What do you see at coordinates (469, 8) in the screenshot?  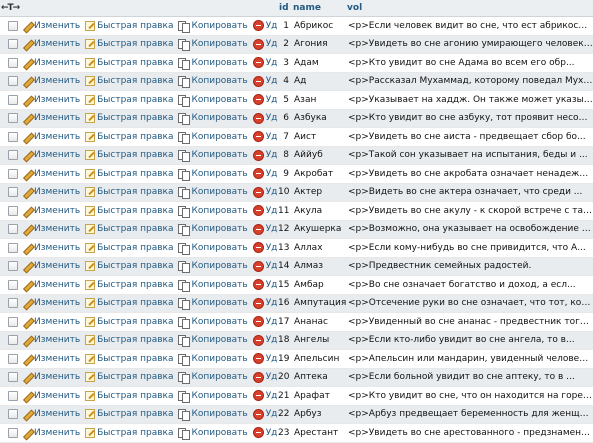 I see `column-header-vol: vol` at bounding box center [469, 8].